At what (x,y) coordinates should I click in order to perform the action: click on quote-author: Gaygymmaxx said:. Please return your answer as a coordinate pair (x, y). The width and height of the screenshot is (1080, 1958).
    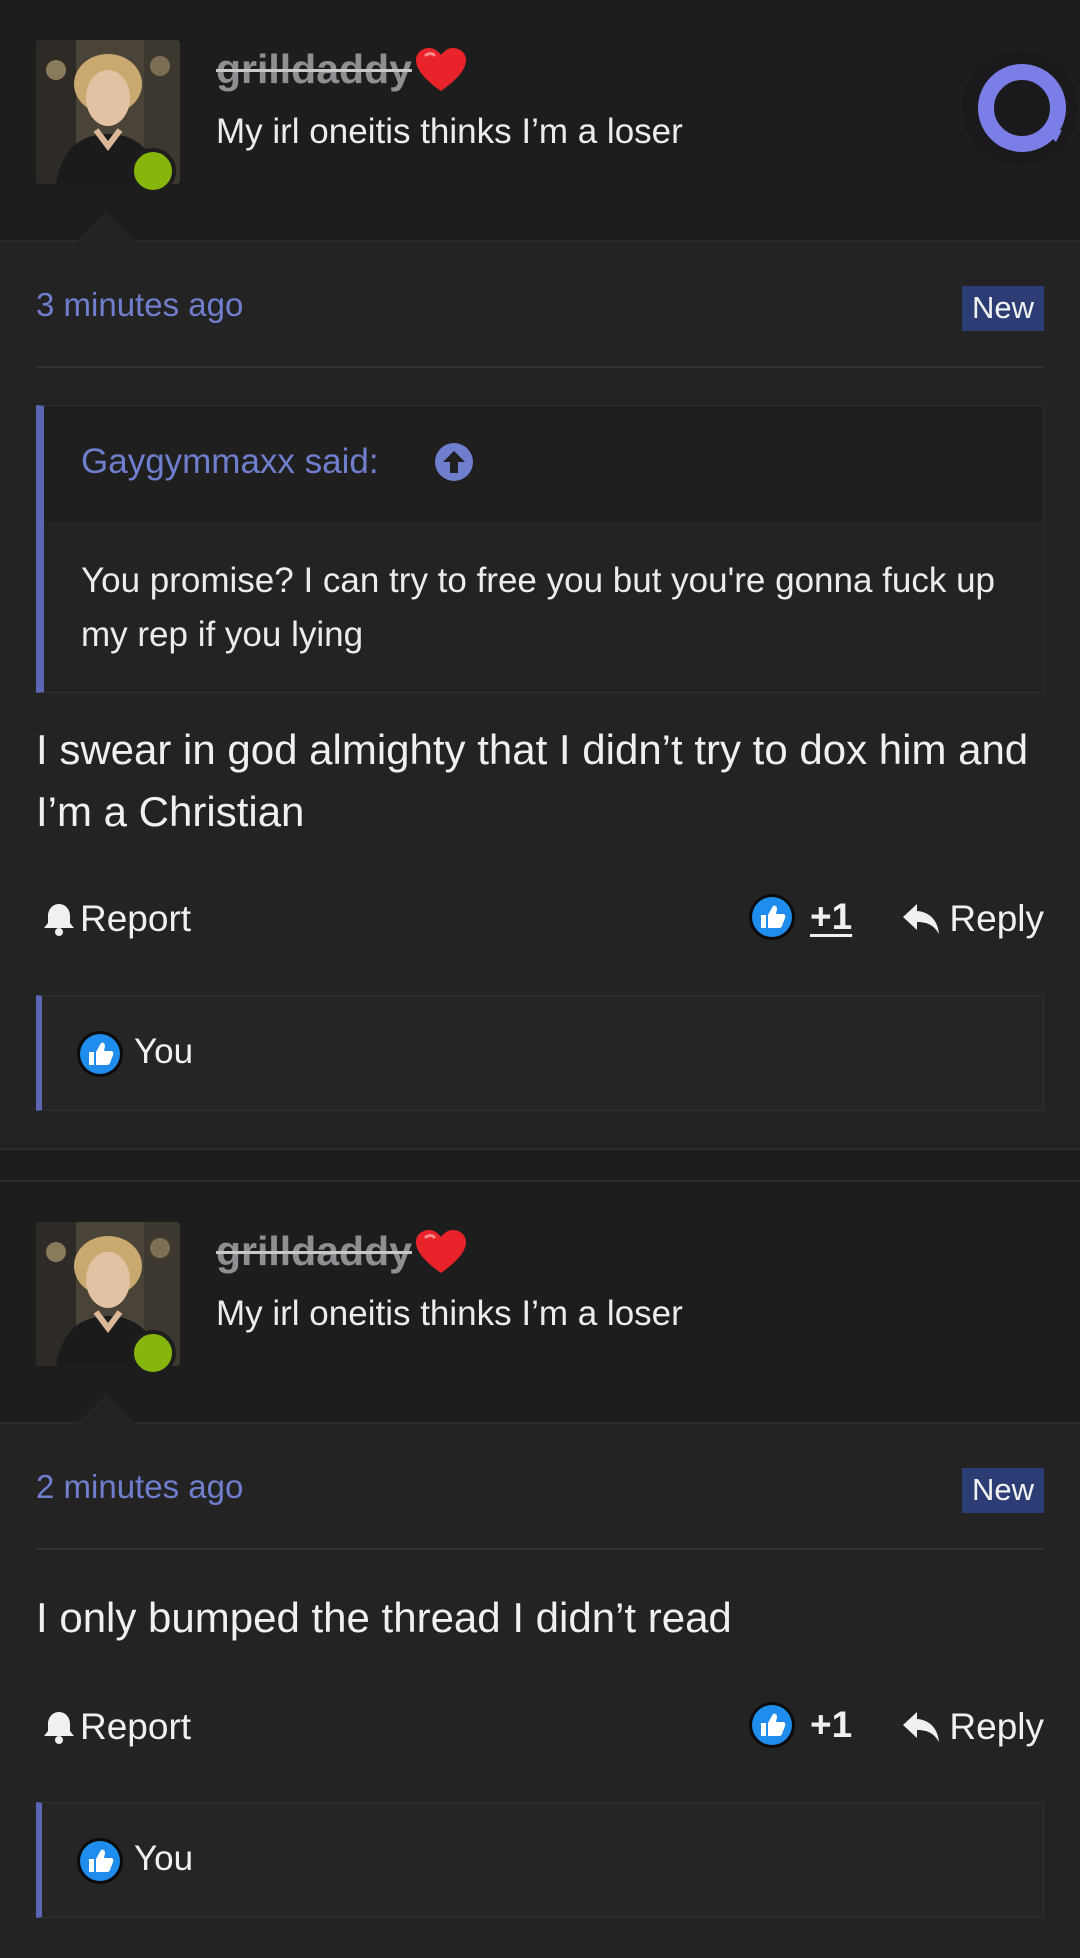
    Looking at the image, I should click on (230, 462).